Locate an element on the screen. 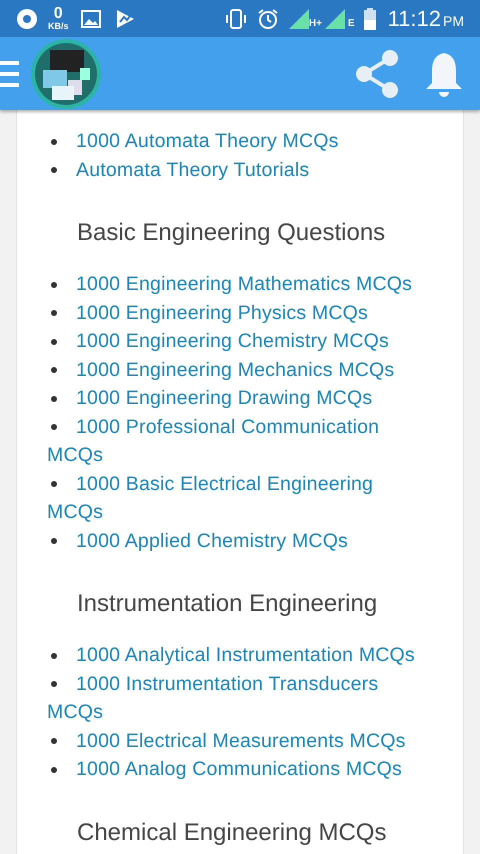 Image resolution: width=480 pixels, height=854 pixels. link: 1000 Engineering Physics MCQs is located at coordinates (238, 312).